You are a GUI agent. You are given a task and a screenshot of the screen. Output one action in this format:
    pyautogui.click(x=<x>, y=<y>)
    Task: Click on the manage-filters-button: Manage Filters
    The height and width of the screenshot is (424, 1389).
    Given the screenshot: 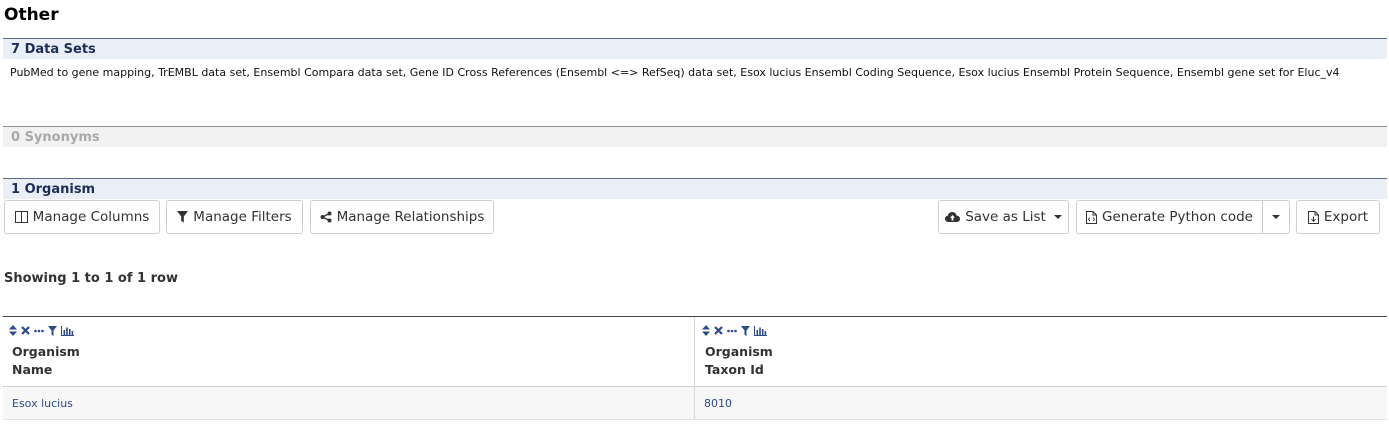 What is the action you would take?
    pyautogui.click(x=234, y=217)
    